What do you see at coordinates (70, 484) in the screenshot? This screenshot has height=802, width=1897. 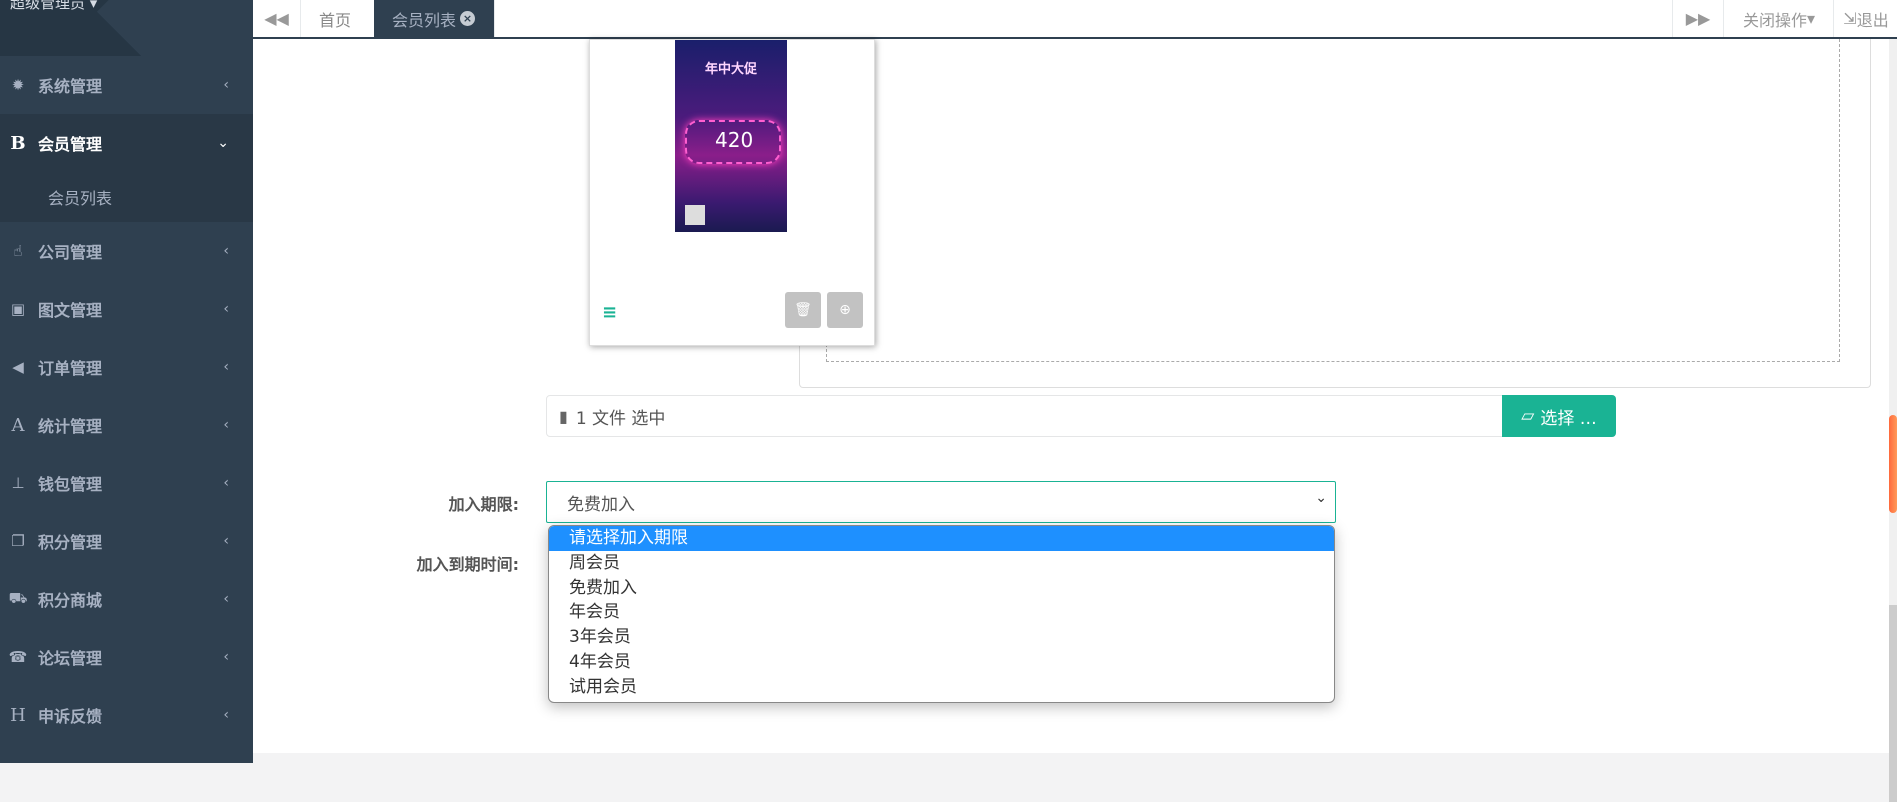 I see `sidebar-item-label: 钱包管理` at bounding box center [70, 484].